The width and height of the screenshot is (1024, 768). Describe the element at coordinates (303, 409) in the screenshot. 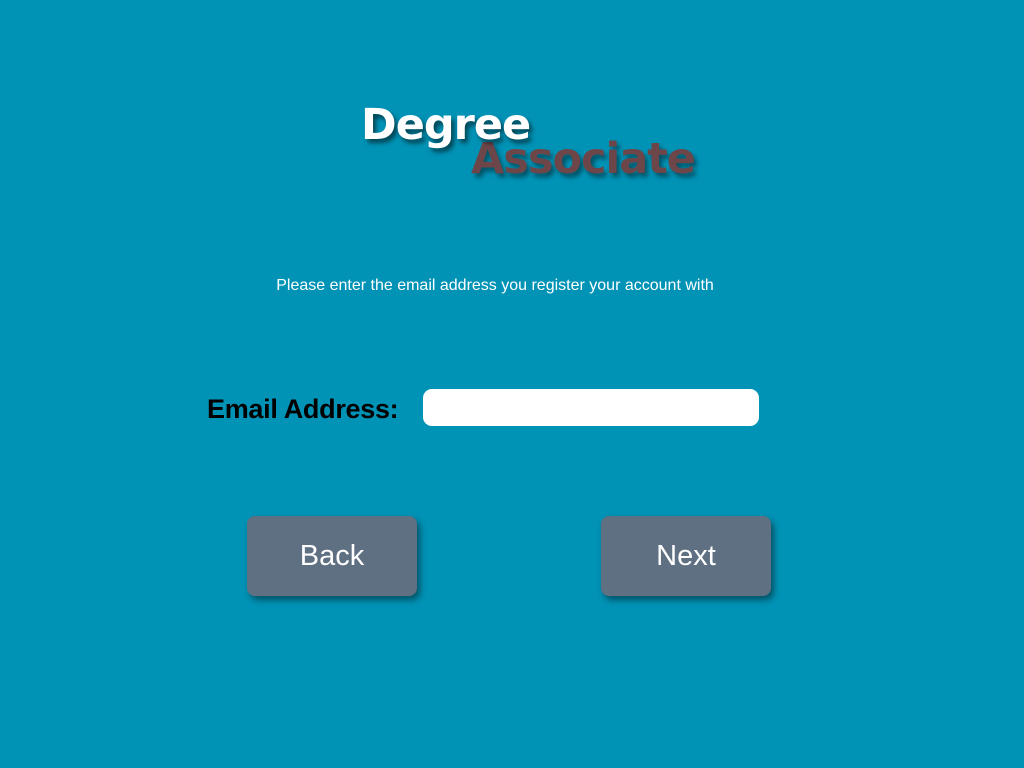

I see `email-label: Email Address:` at that location.